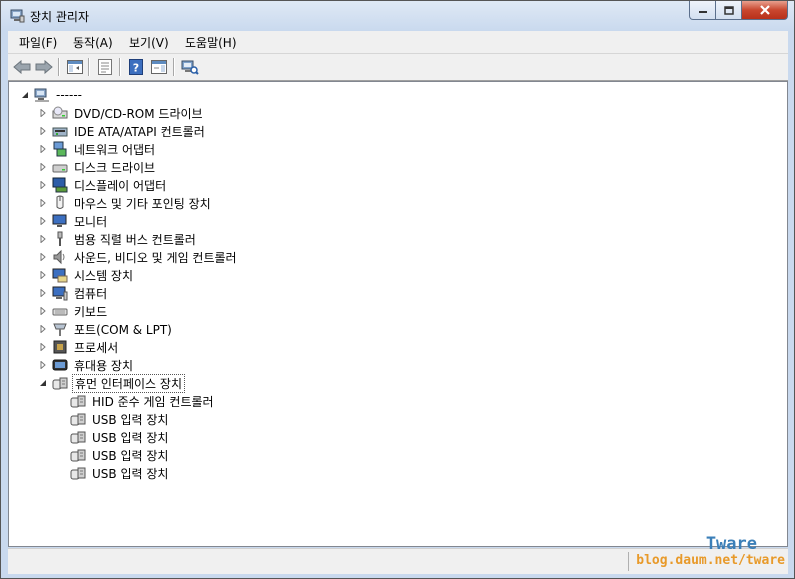 This screenshot has width=795, height=579. Describe the element at coordinates (731, 544) in the screenshot. I see `watermark-title: Tware` at that location.